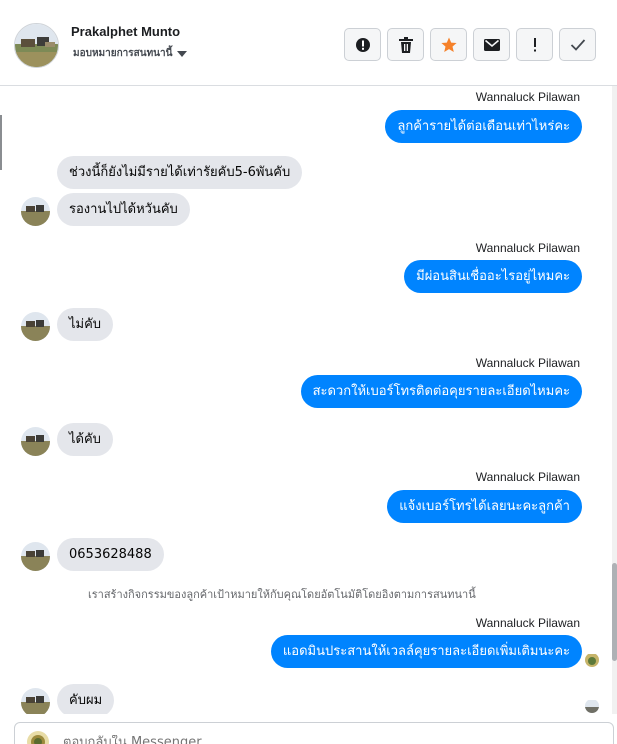 Image resolution: width=617 pixels, height=744 pixels. I want to click on reply-composer, so click(314, 733).